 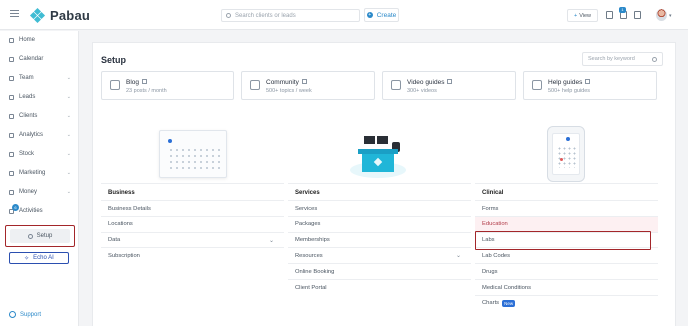 I want to click on marketing-icon, so click(x=11, y=173).